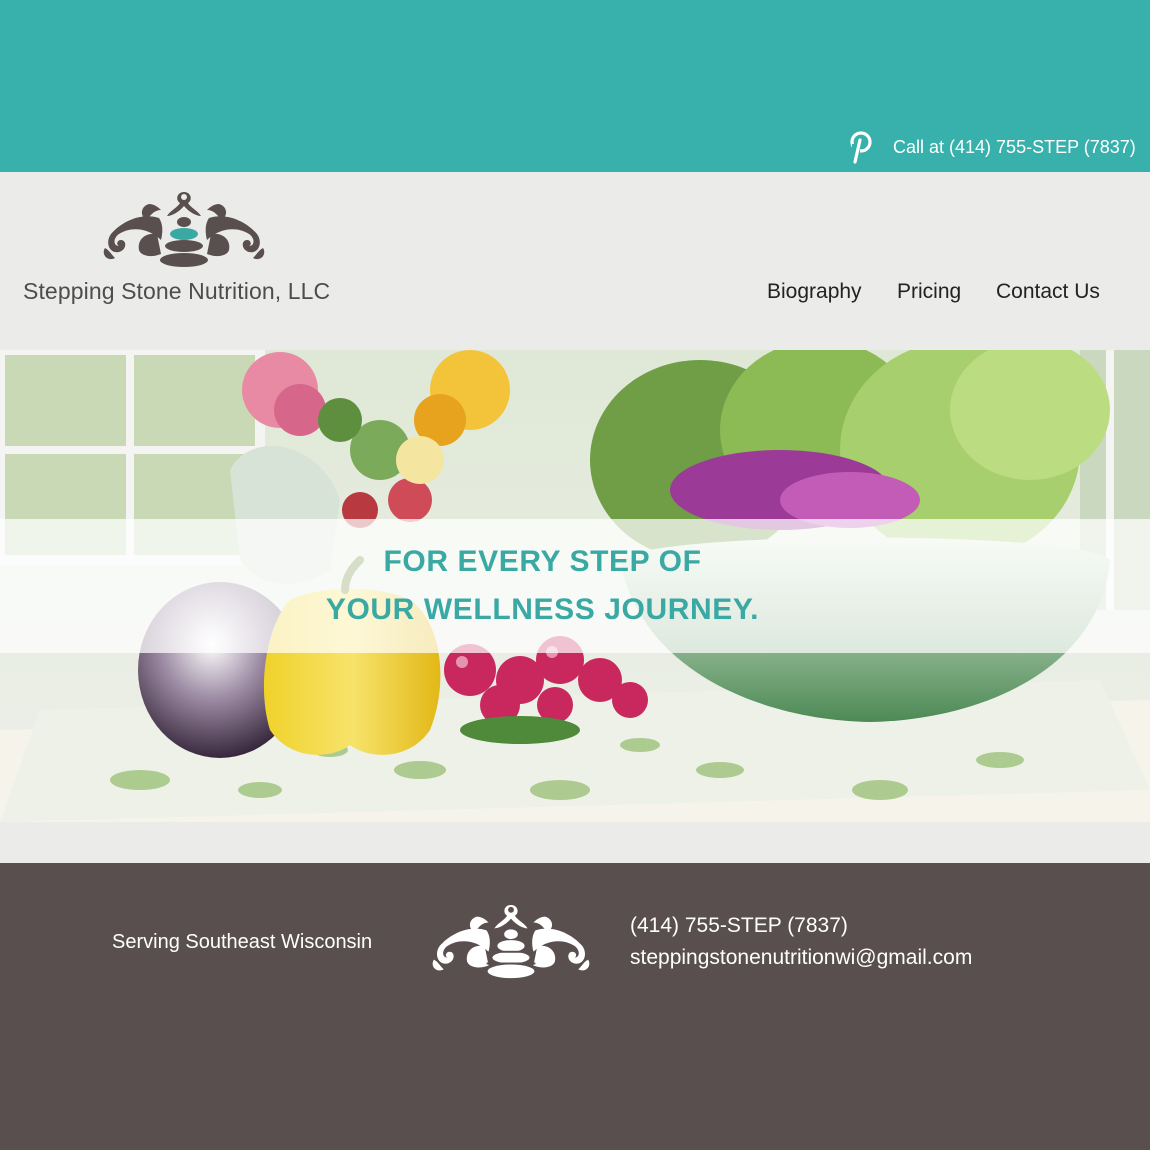 This screenshot has width=1150, height=1150. I want to click on tagline-band, so click(575, 586).